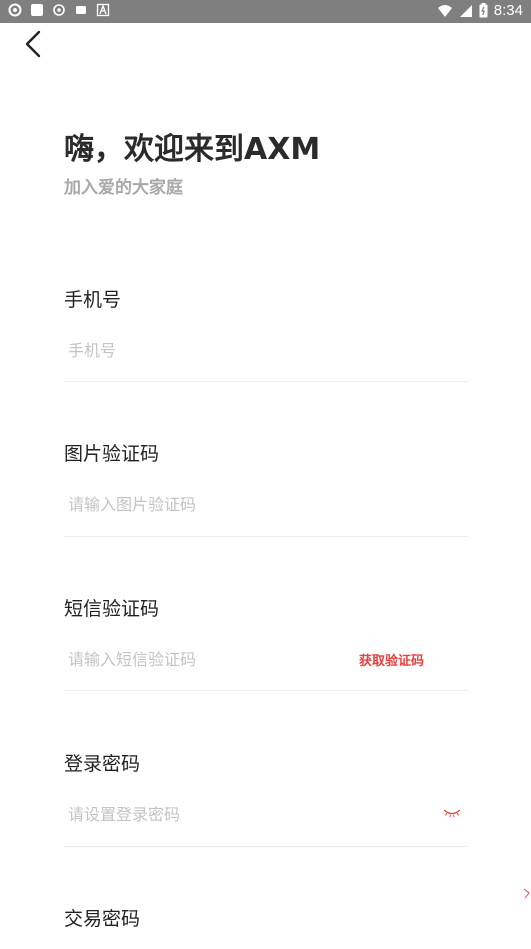  What do you see at coordinates (465, 10) in the screenshot?
I see `signal-icon` at bounding box center [465, 10].